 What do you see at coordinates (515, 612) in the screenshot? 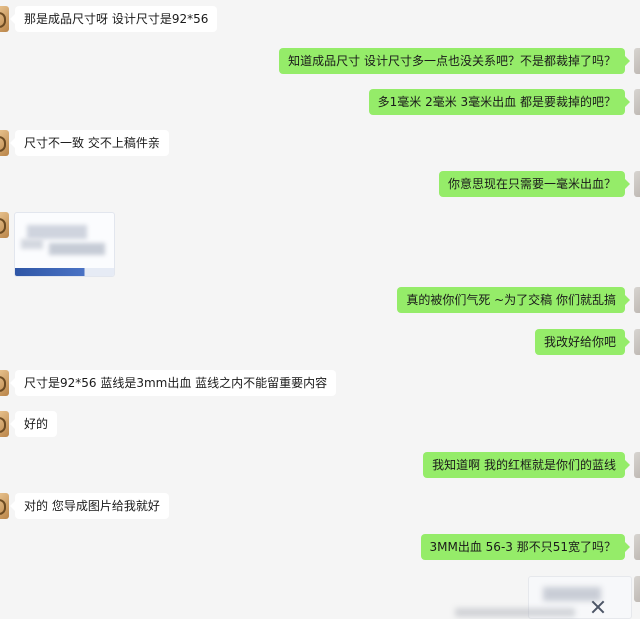
I see `watermark` at bounding box center [515, 612].